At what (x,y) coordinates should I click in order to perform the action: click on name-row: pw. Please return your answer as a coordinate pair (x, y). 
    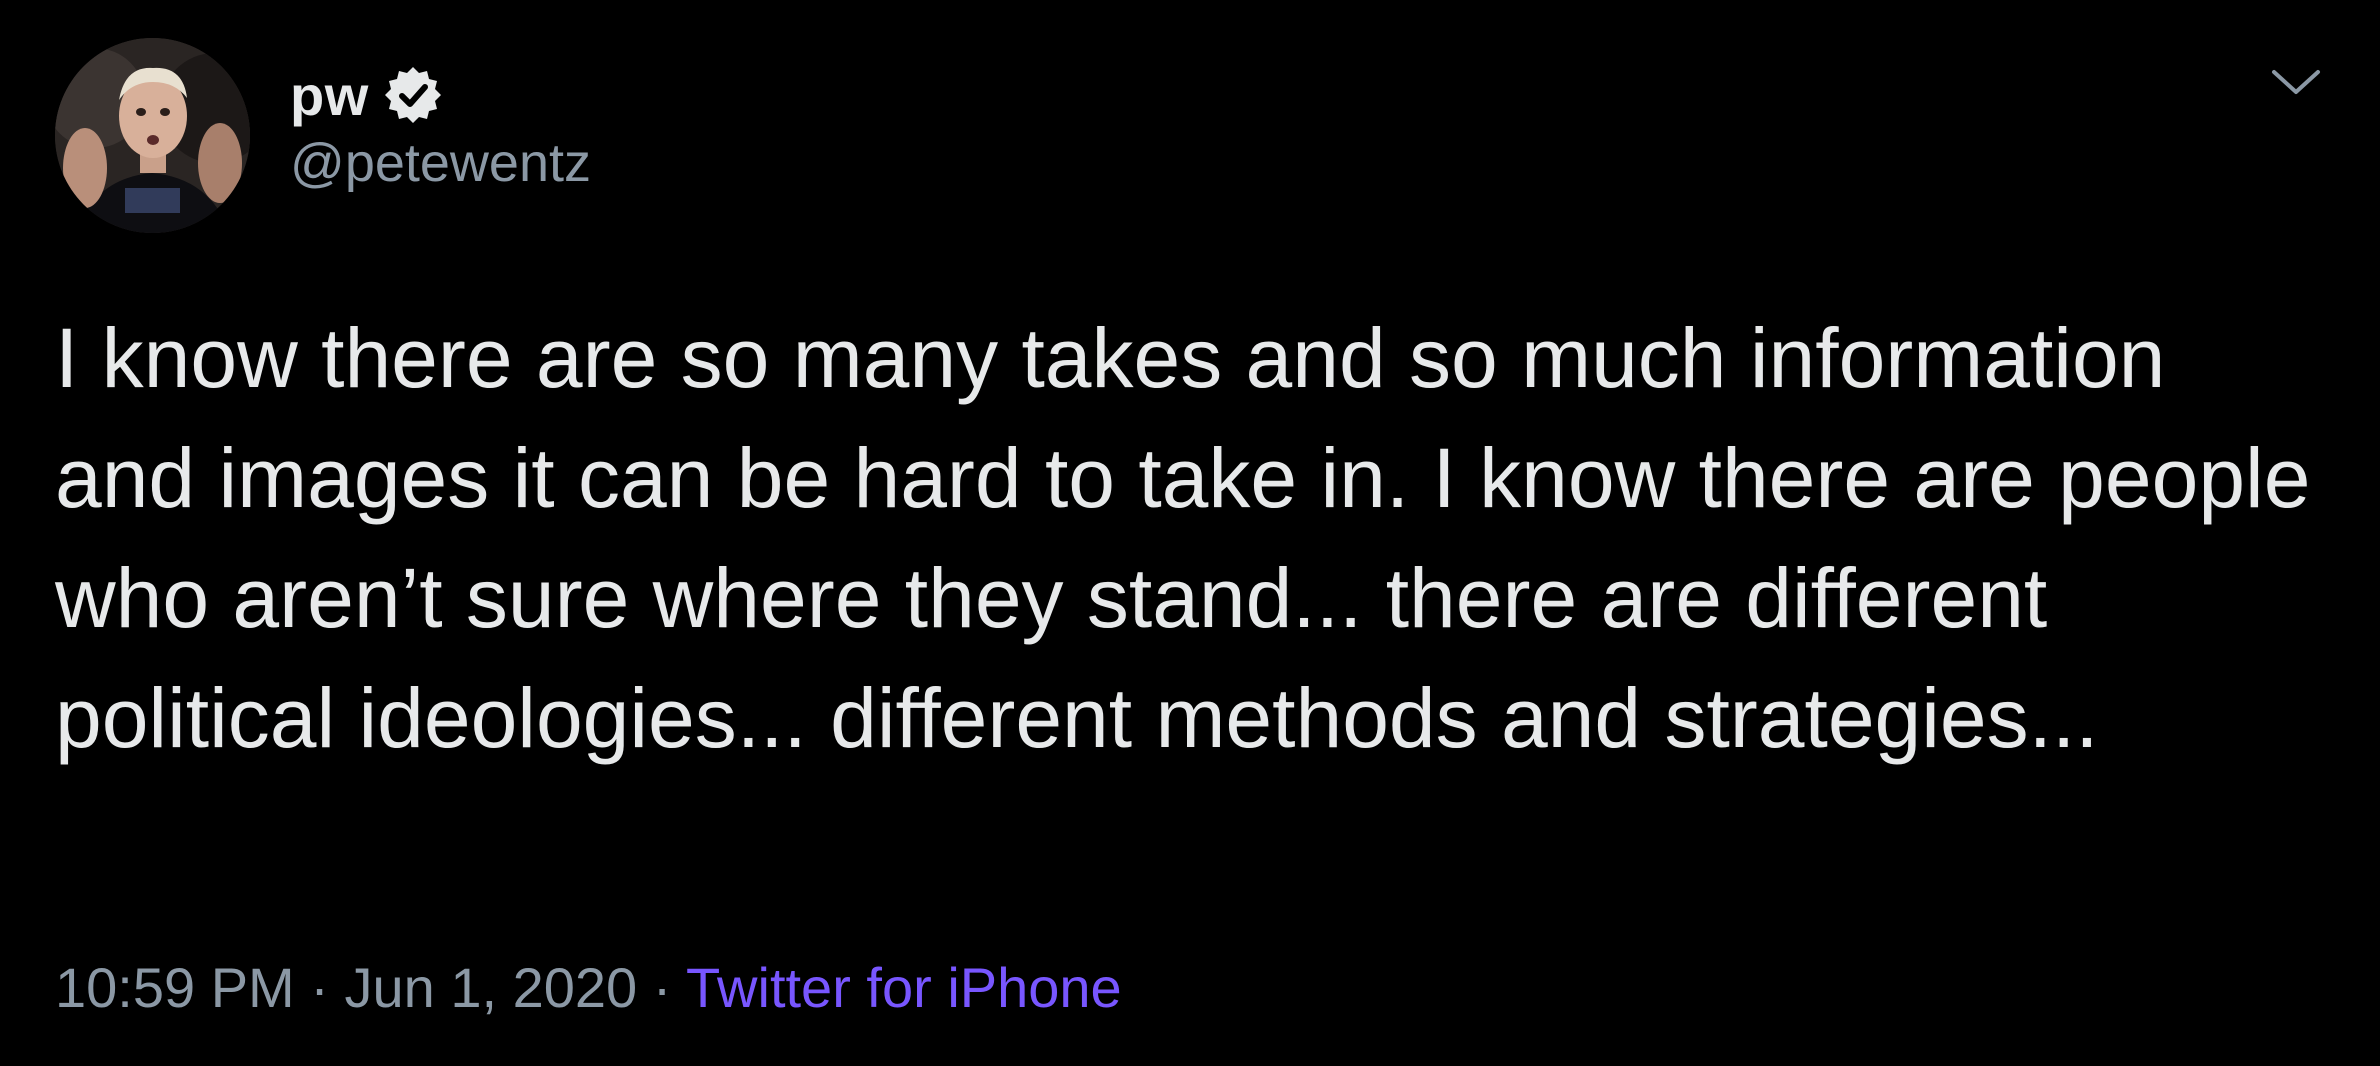
    Looking at the image, I should click on (440, 95).